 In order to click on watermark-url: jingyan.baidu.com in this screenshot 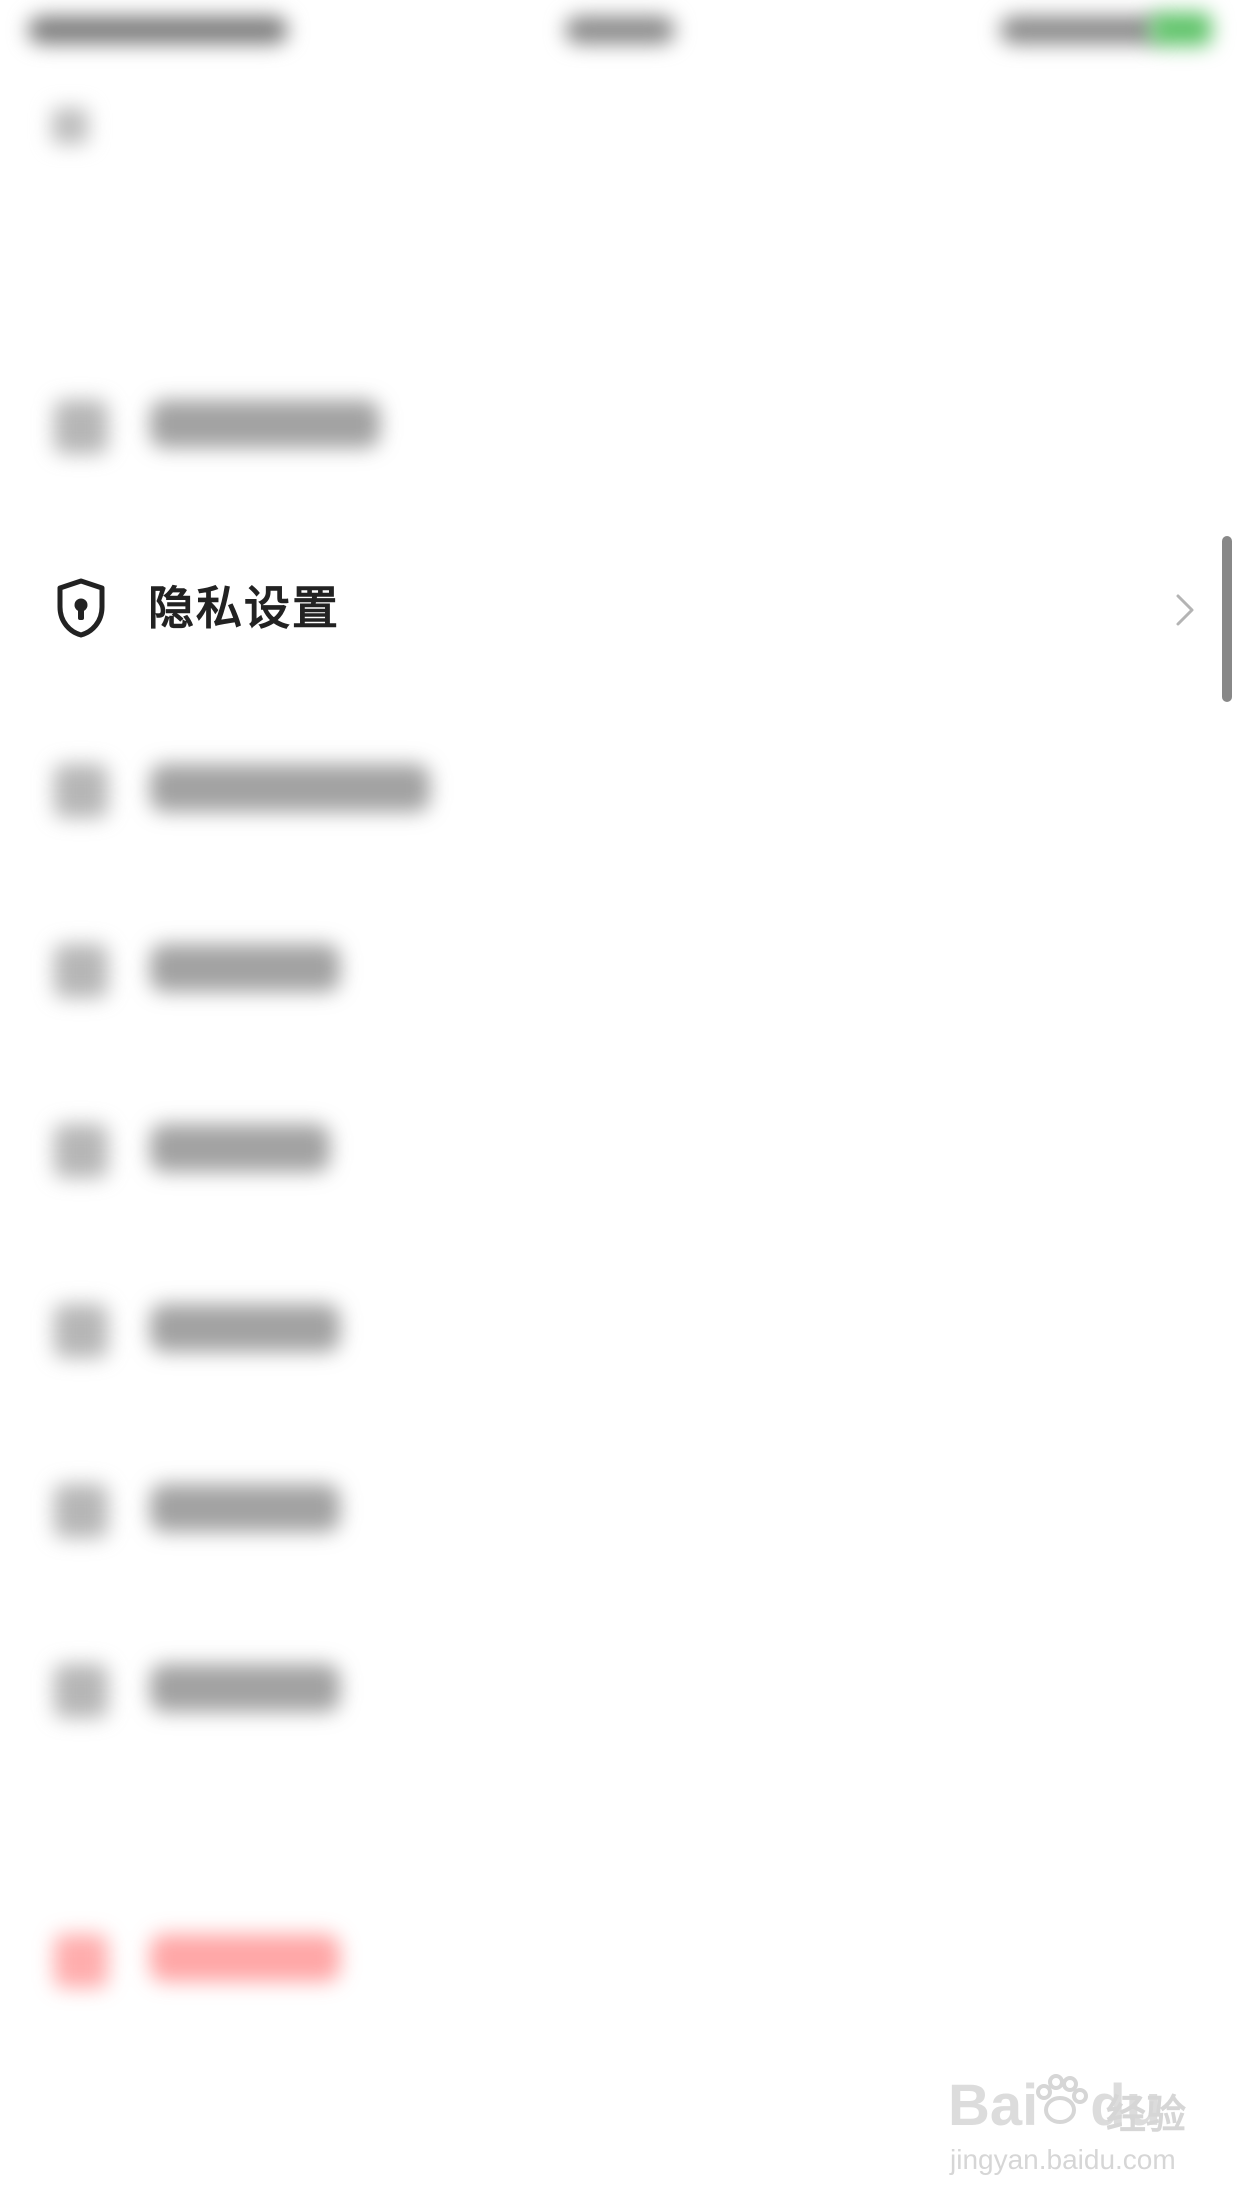, I will do `click(1063, 2159)`.